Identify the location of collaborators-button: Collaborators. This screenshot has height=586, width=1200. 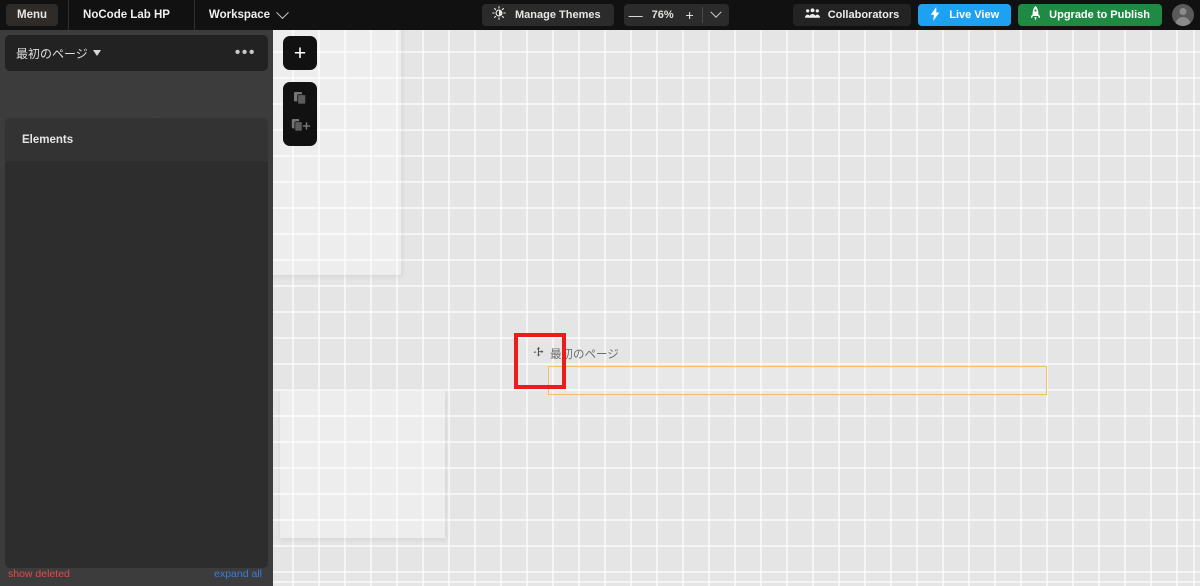
(852, 15).